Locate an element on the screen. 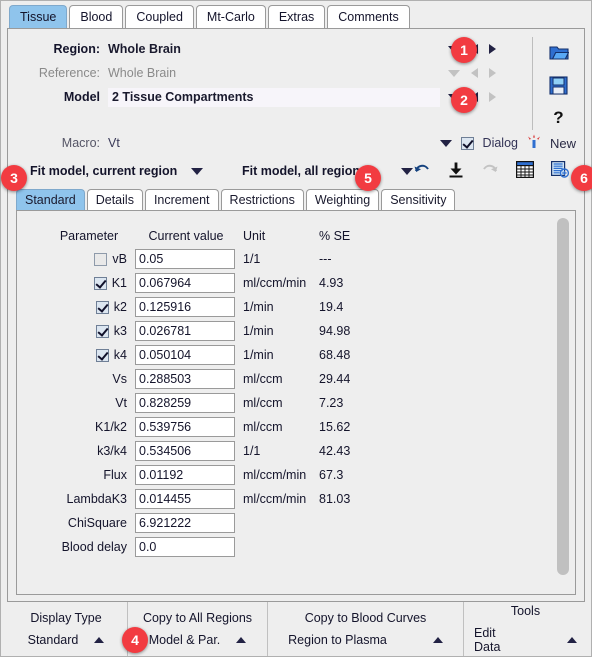  tab-tissue: Tissue is located at coordinates (38, 16).